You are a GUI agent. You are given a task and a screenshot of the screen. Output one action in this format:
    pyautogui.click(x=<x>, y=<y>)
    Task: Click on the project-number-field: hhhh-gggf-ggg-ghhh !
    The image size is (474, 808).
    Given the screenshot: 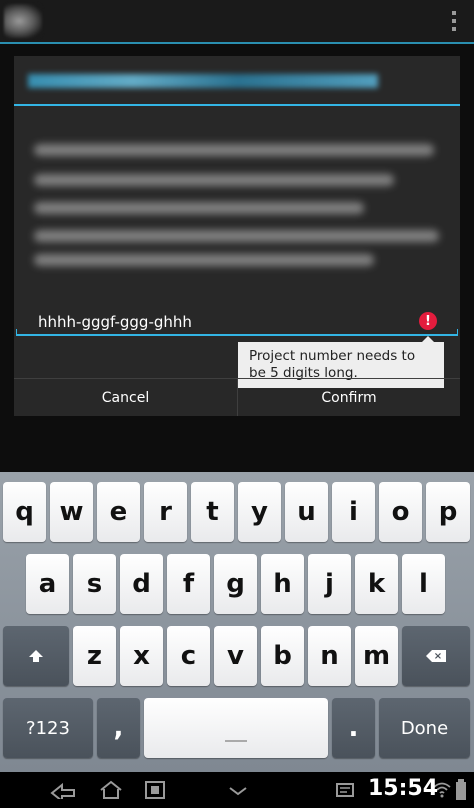 What is the action you would take?
    pyautogui.click(x=237, y=322)
    